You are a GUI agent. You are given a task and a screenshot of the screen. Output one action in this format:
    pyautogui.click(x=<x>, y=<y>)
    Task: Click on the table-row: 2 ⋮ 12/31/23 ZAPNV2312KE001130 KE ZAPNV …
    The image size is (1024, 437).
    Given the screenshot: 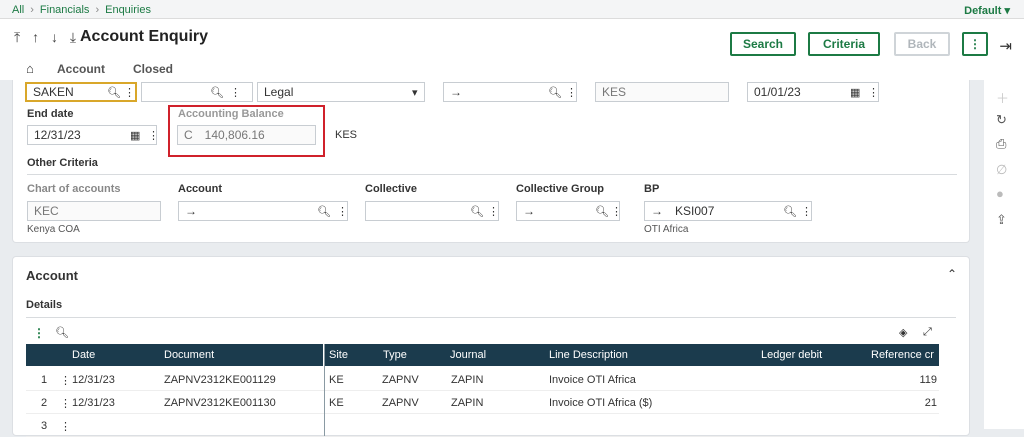 What is the action you would take?
    pyautogui.click(x=482, y=403)
    